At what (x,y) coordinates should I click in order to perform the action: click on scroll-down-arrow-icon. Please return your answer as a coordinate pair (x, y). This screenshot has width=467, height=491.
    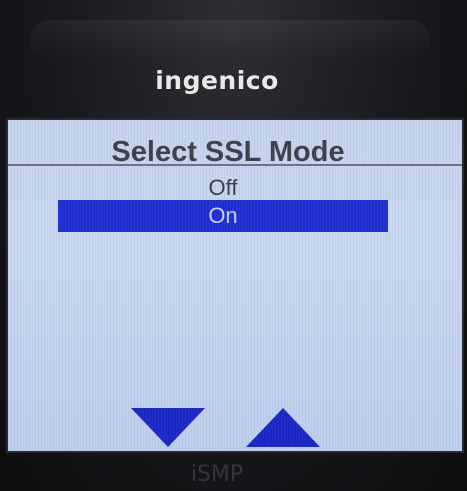
    Looking at the image, I should click on (168, 427).